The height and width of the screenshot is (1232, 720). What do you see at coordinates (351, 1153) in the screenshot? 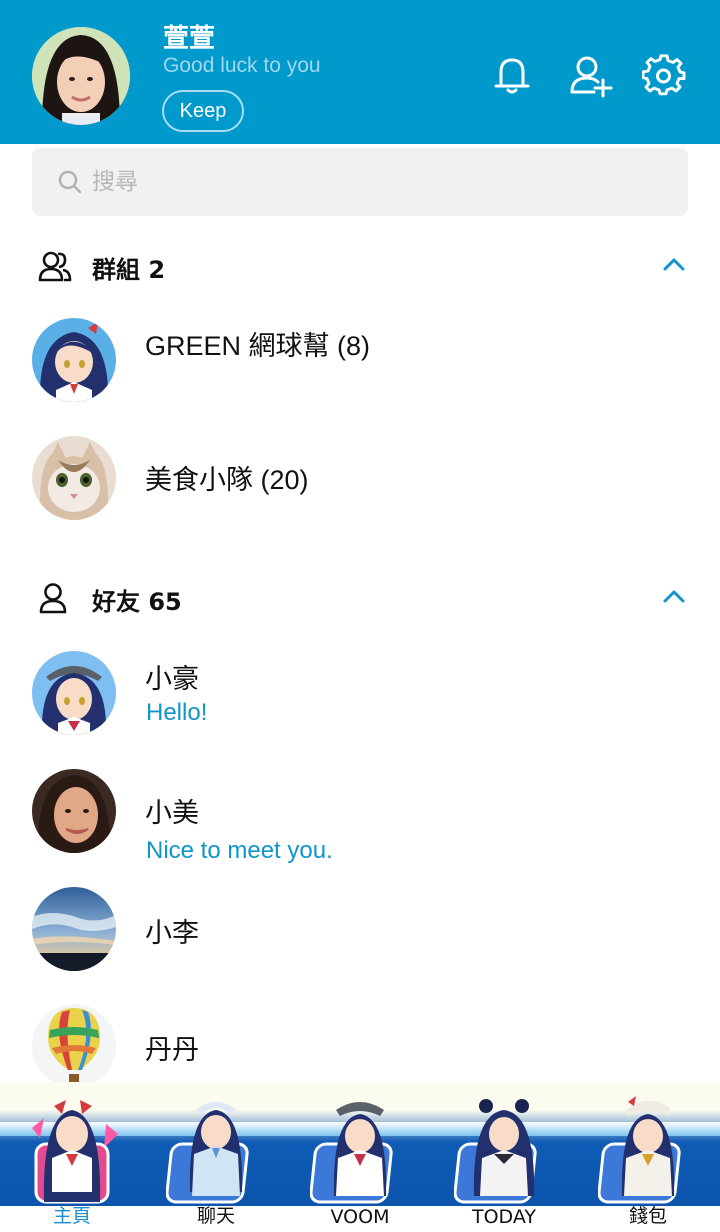
I see `voom-character-icon` at bounding box center [351, 1153].